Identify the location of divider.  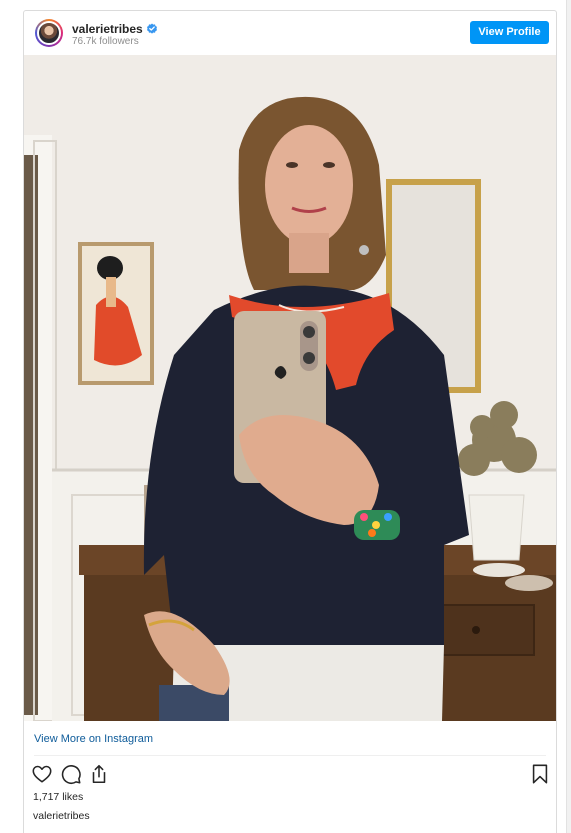
(290, 755).